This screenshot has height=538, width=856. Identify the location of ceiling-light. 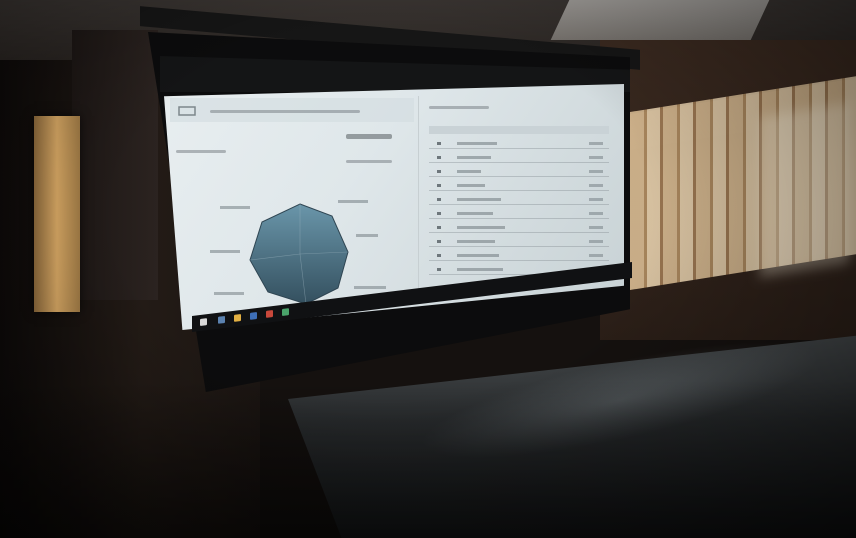
(660, 20).